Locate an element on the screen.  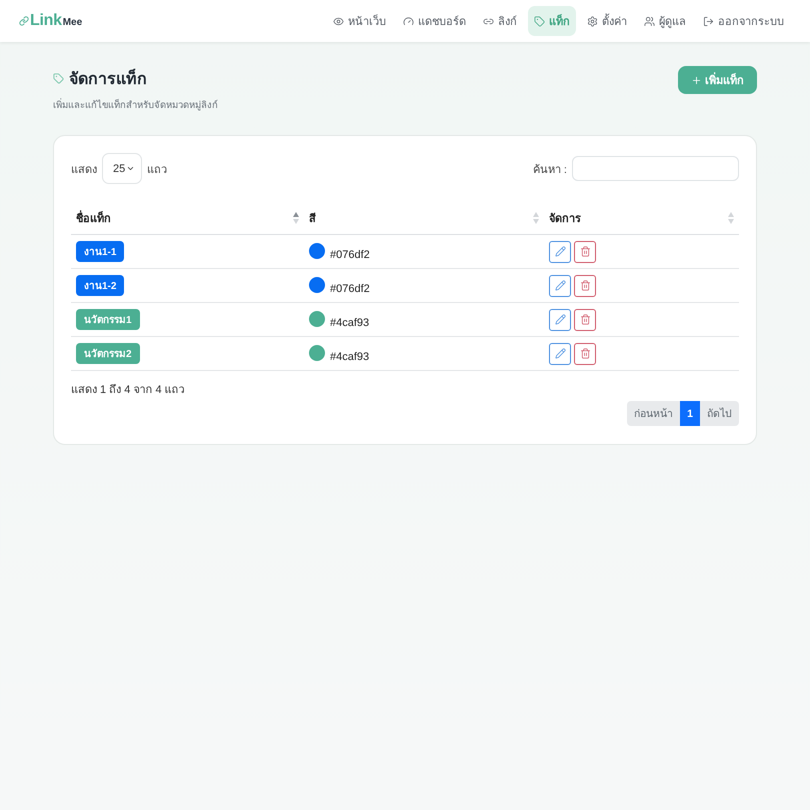
nav-link: ตั้งค่า is located at coordinates (607, 21).